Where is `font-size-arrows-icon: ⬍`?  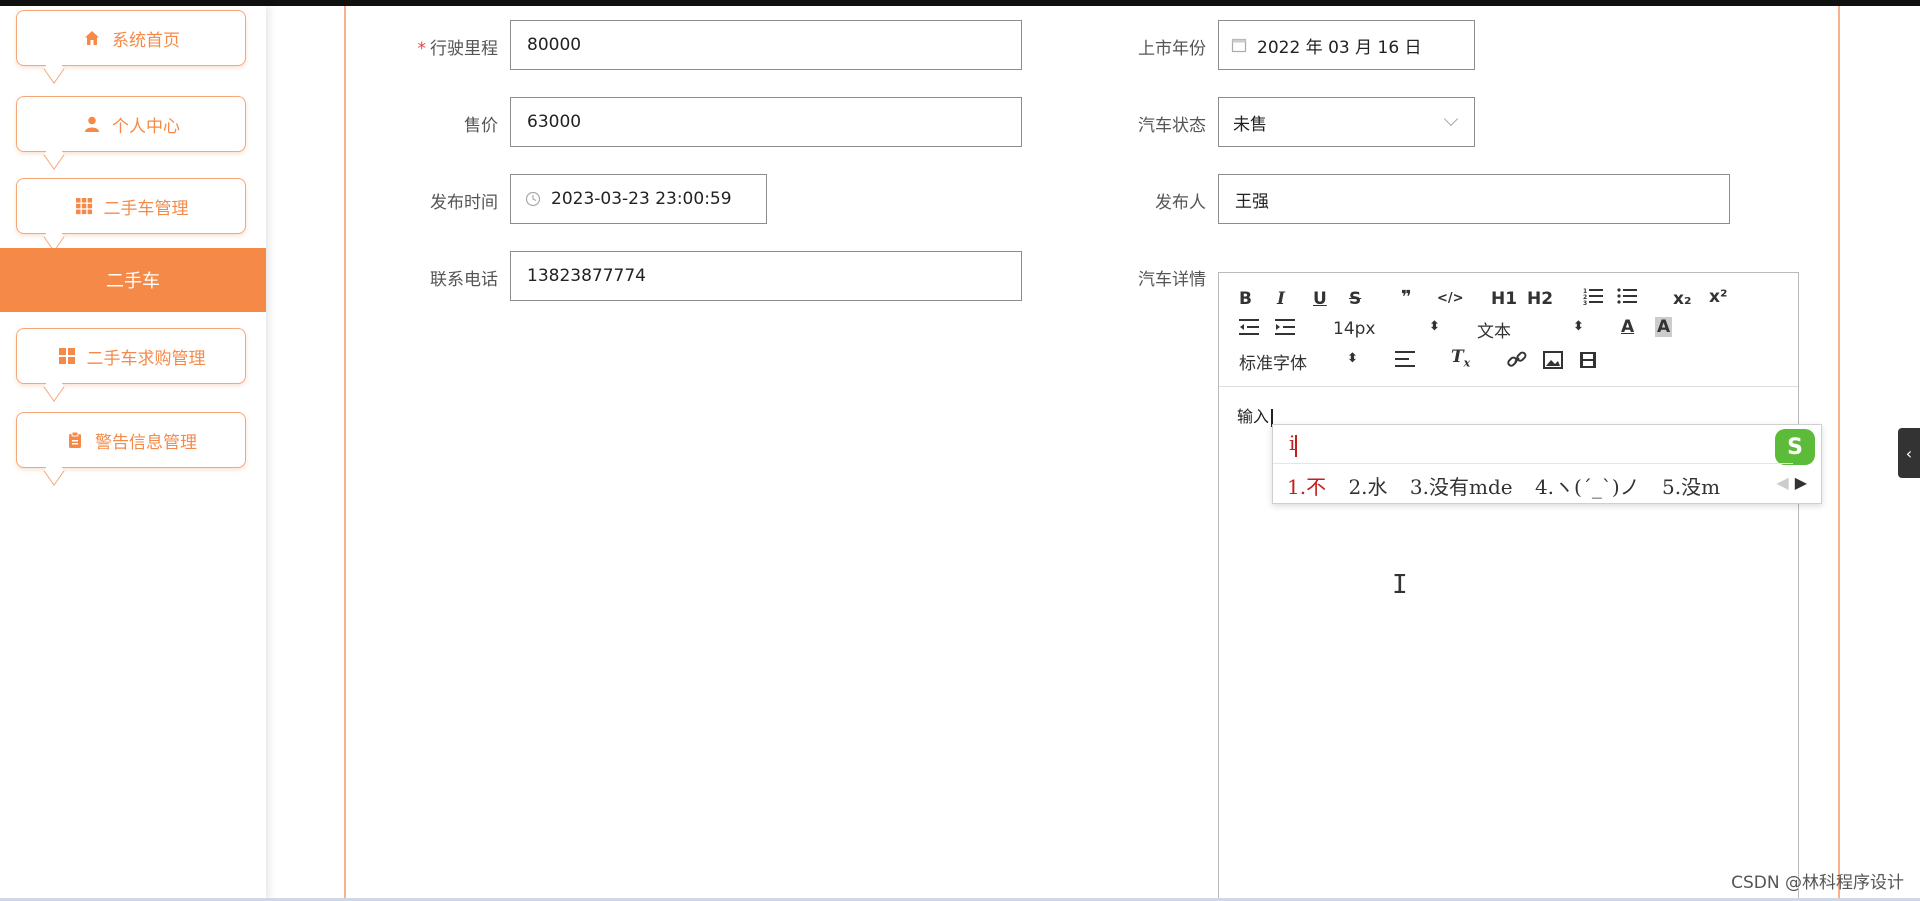 font-size-arrows-icon: ⬍ is located at coordinates (1434, 326).